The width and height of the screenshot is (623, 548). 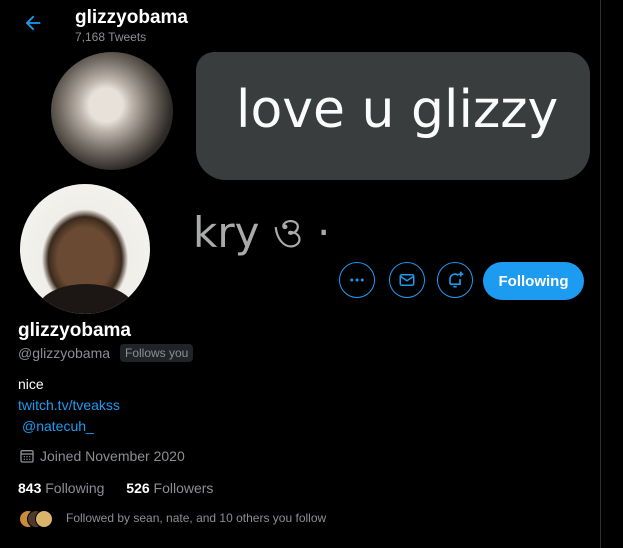 What do you see at coordinates (112, 456) in the screenshot?
I see `joined-date: Joined November 2020` at bounding box center [112, 456].